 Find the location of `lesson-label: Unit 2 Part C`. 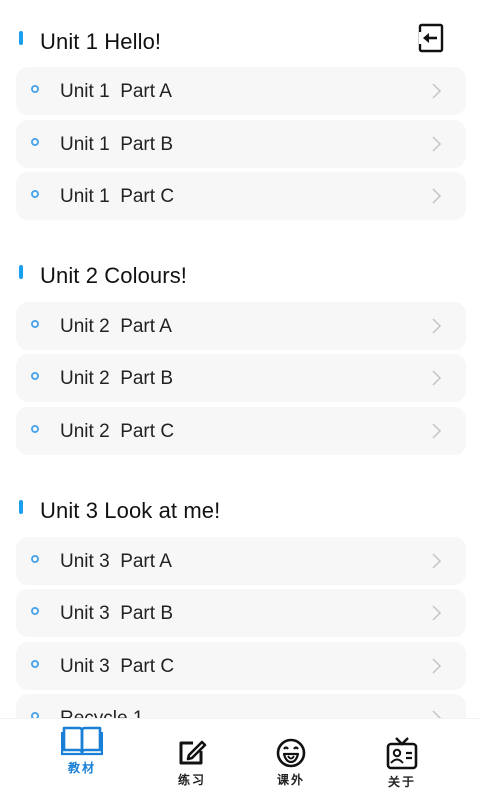

lesson-label: Unit 2 Part C is located at coordinates (117, 431).